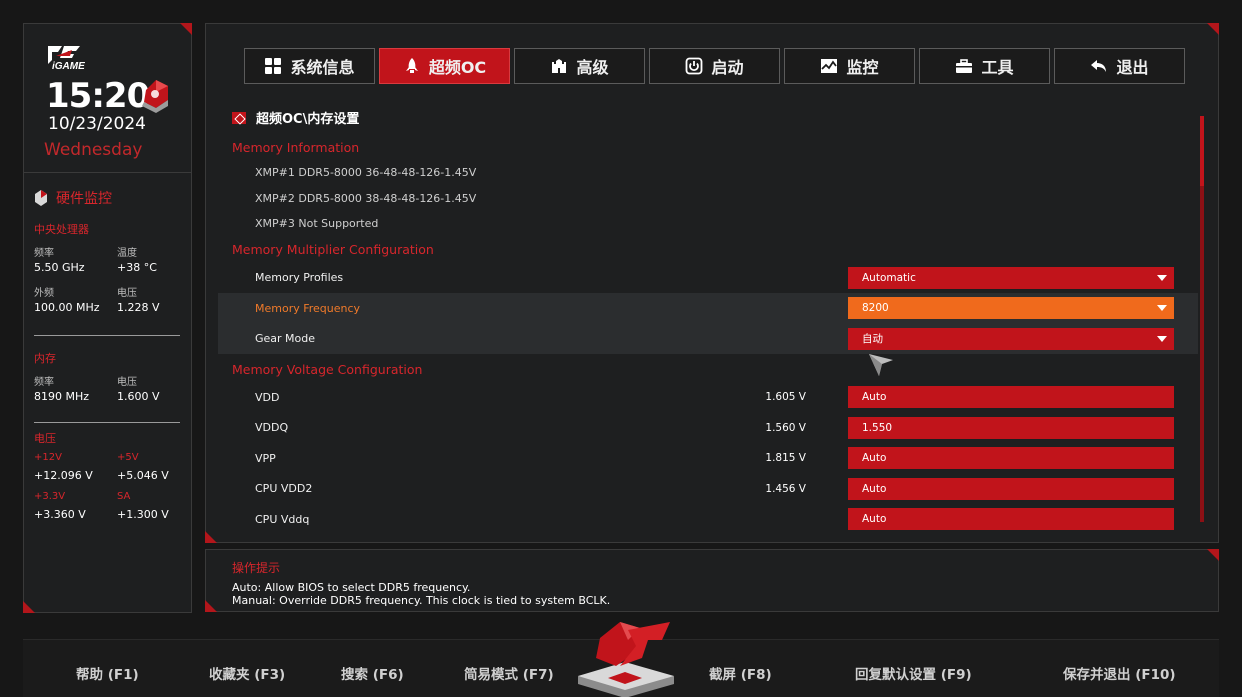 Image resolution: width=1242 pixels, height=697 pixels. What do you see at coordinates (862, 67) in the screenshot?
I see `tab-label: 监控` at bounding box center [862, 67].